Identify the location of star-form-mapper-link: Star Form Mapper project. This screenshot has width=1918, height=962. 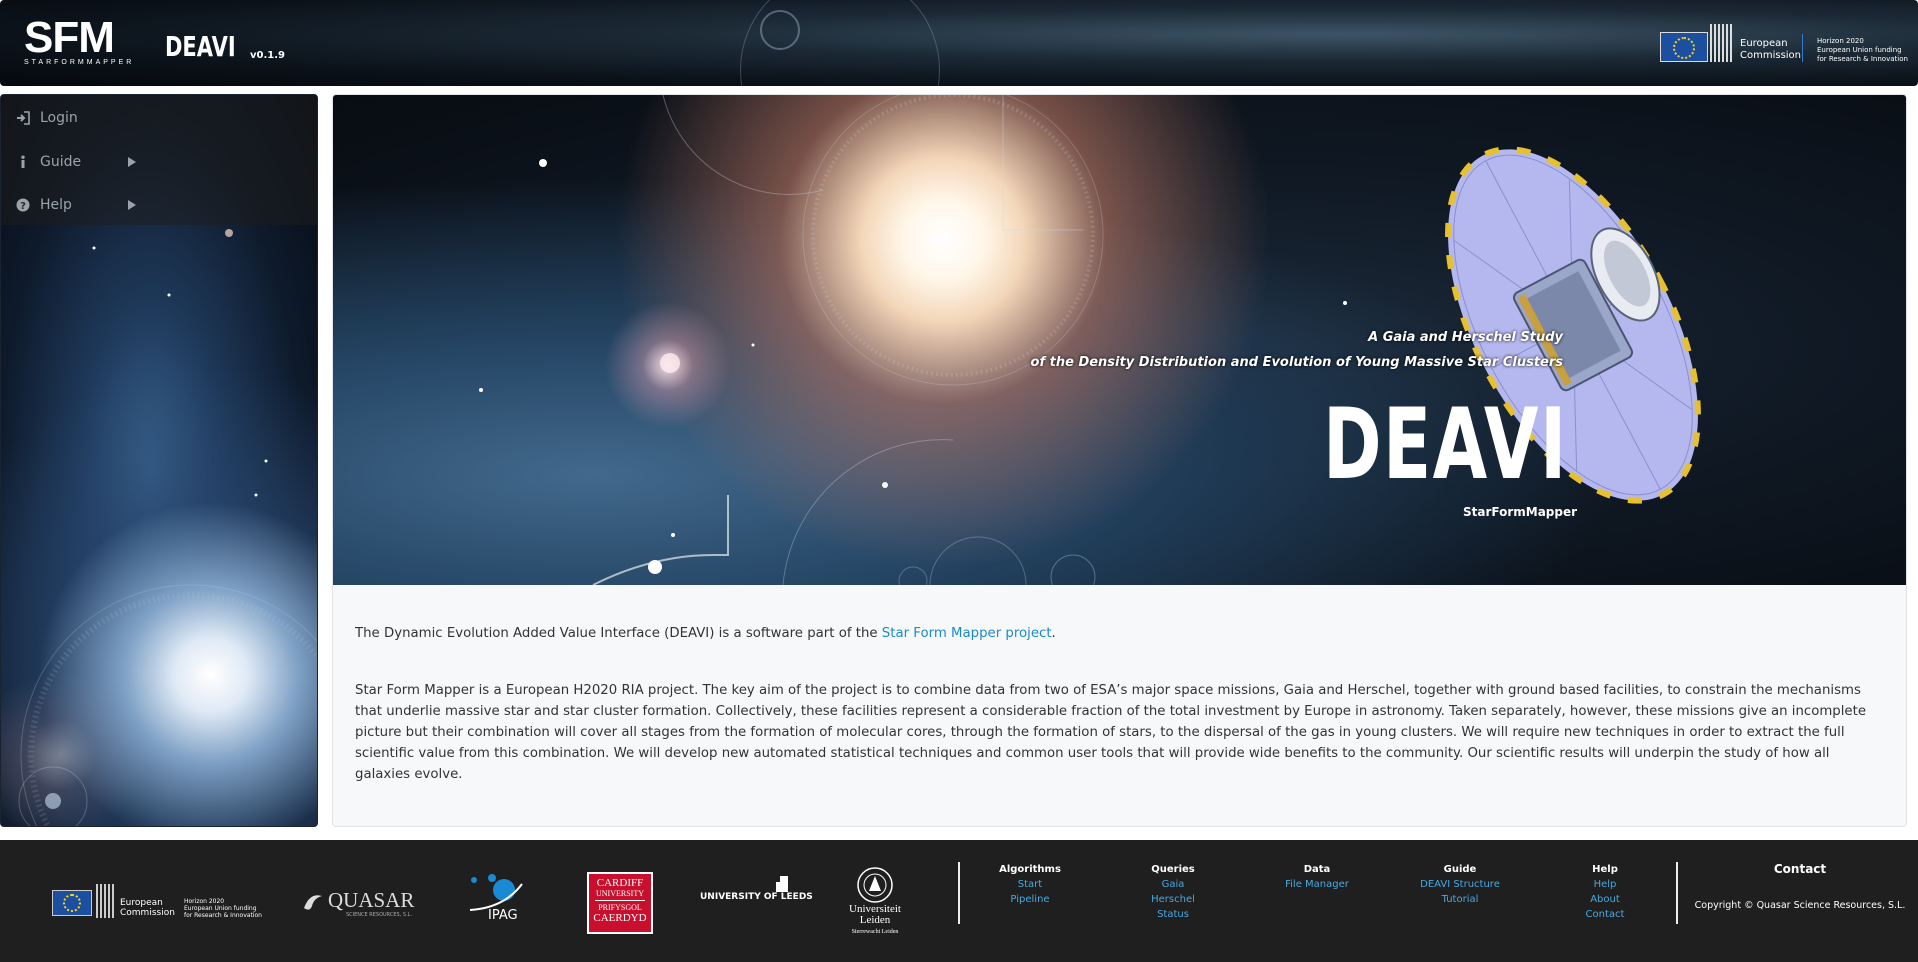
(967, 633).